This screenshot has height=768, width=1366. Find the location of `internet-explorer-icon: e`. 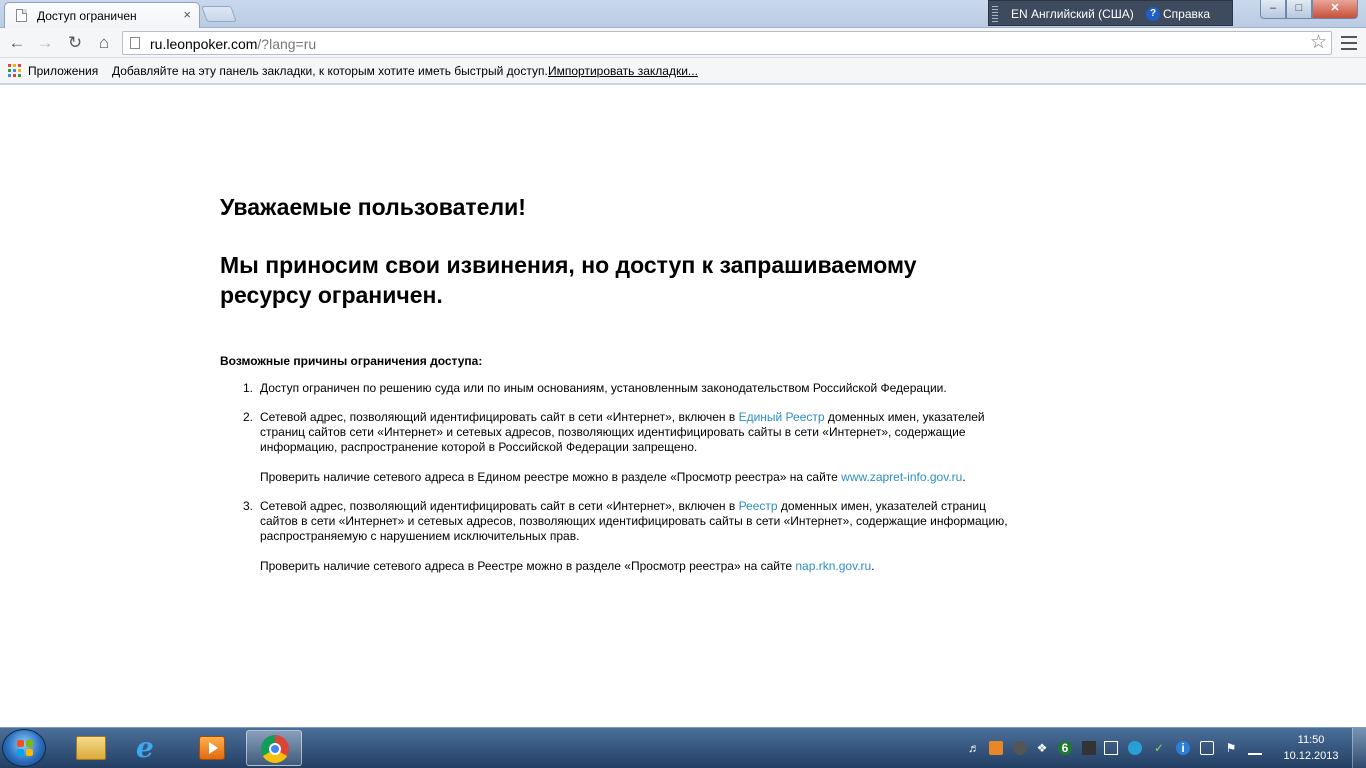

internet-explorer-icon: e is located at coordinates (145, 747).